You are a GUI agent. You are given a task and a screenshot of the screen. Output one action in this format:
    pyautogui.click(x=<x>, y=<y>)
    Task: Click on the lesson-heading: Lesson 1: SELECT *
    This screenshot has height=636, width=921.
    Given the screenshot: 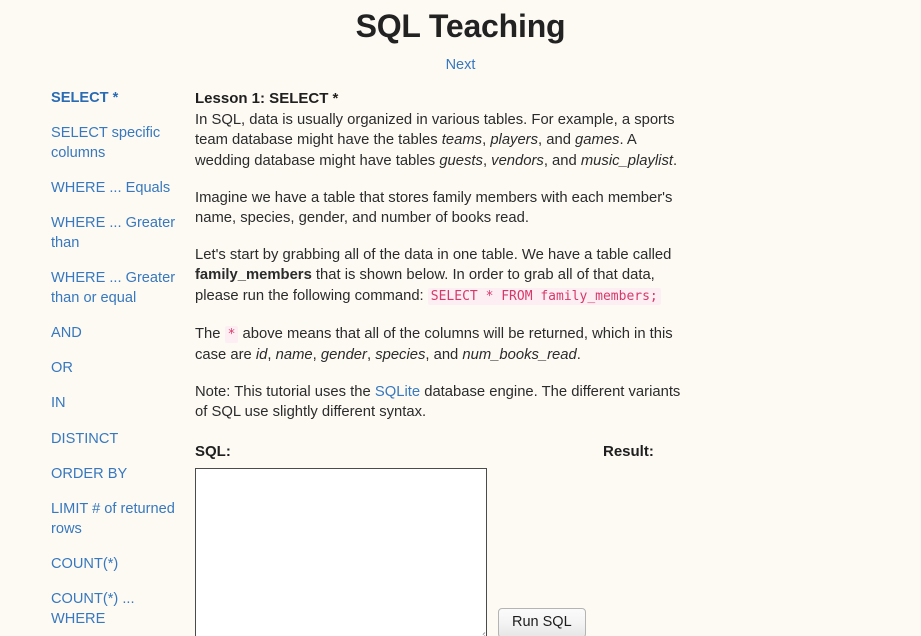 What is the action you would take?
    pyautogui.click(x=267, y=98)
    